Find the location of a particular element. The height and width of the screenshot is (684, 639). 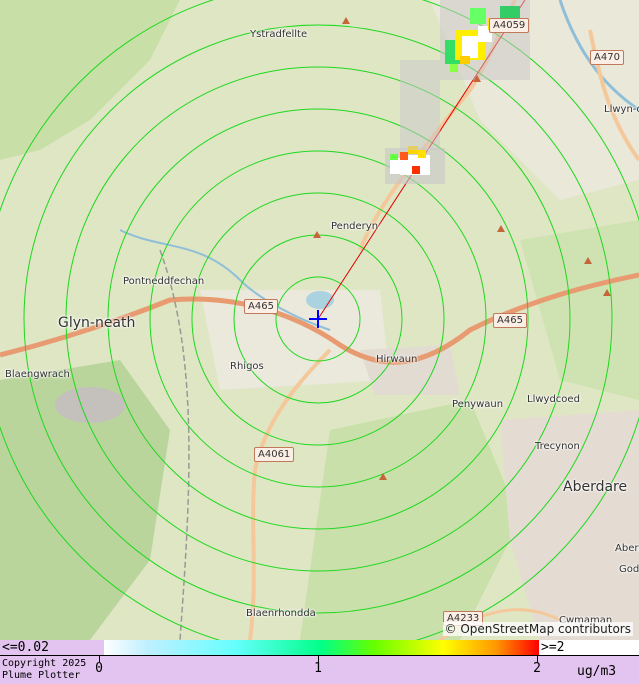

place-label: God is located at coordinates (629, 569).